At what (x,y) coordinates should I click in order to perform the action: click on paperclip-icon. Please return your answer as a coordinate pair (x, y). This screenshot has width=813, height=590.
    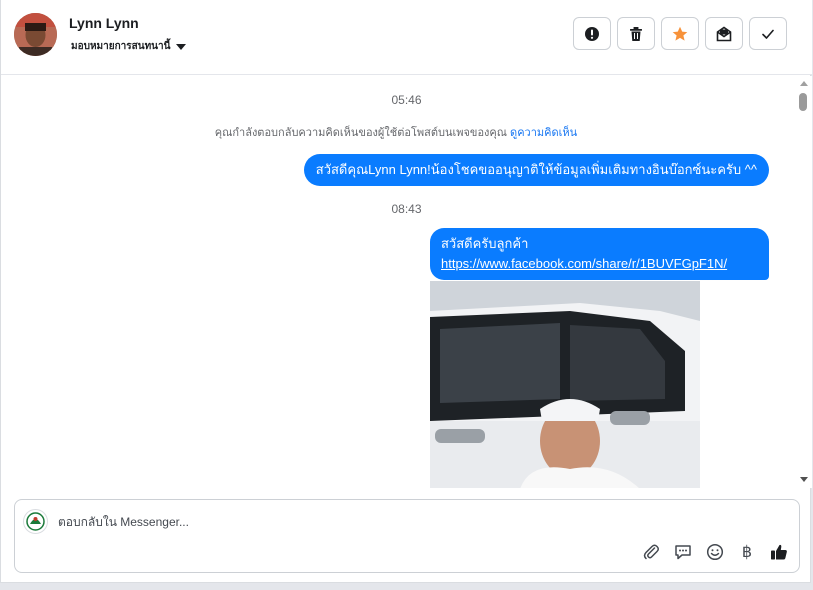
    Looking at the image, I should click on (651, 552).